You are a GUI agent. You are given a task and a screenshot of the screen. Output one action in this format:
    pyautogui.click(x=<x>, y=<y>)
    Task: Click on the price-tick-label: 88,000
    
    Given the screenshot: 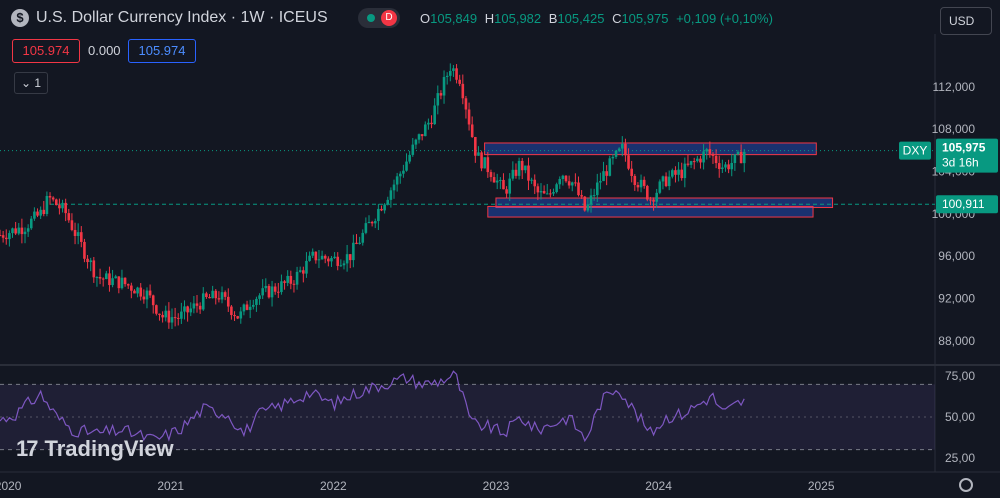 What is the action you would take?
    pyautogui.click(x=956, y=341)
    